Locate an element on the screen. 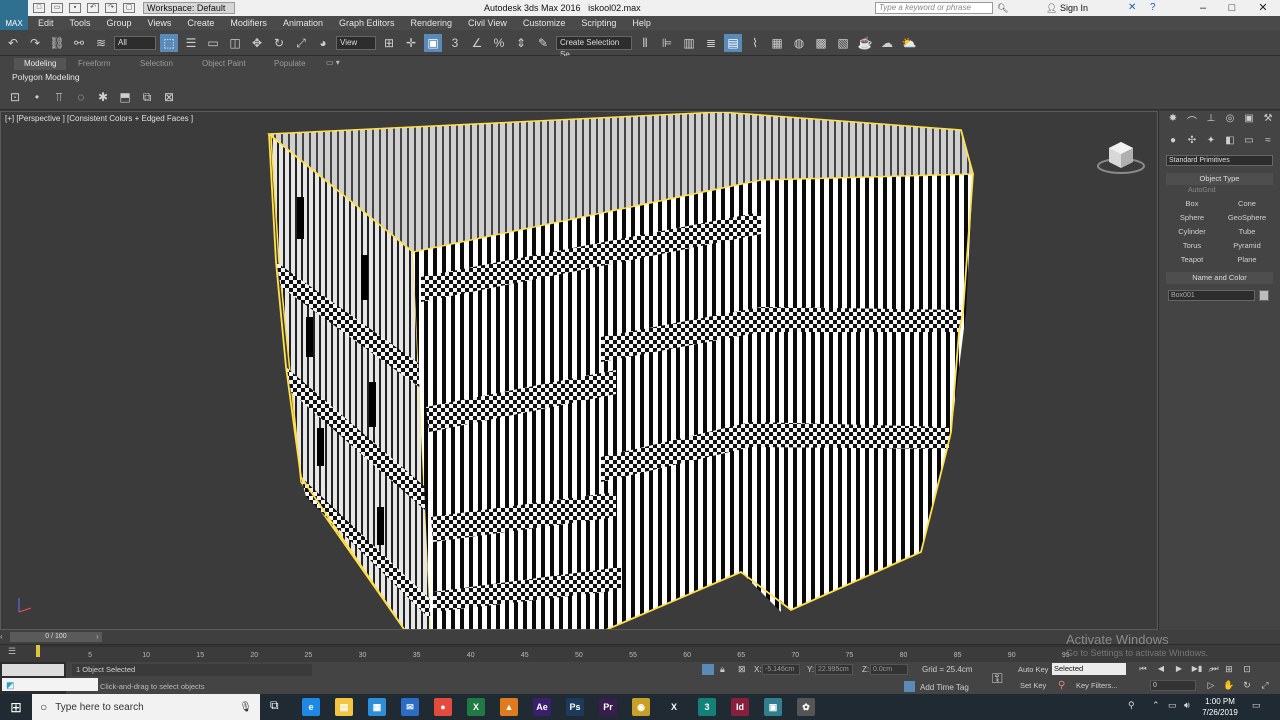 The height and width of the screenshot is (720, 1280). torus-button: Torus is located at coordinates (1192, 245).